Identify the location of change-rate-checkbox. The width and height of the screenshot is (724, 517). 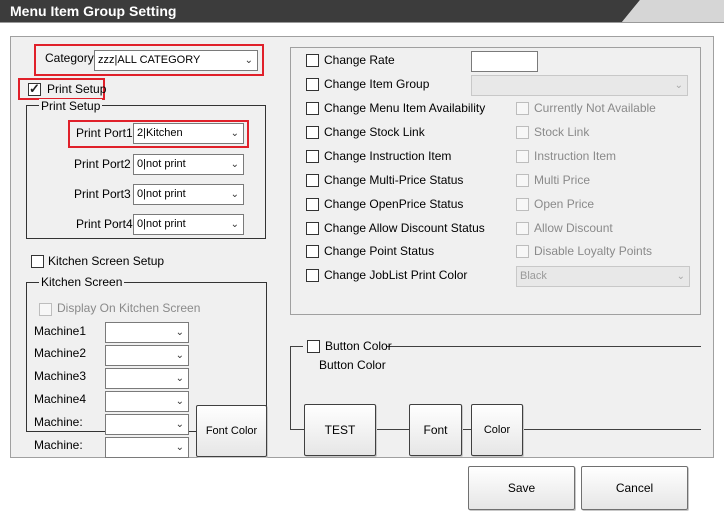
(312, 60).